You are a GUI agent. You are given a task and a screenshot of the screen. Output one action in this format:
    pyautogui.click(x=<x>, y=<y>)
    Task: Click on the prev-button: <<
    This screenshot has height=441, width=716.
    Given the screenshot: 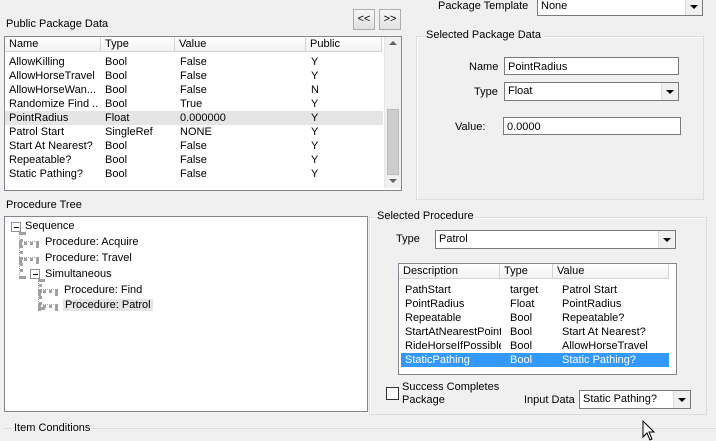 What is the action you would take?
    pyautogui.click(x=364, y=19)
    